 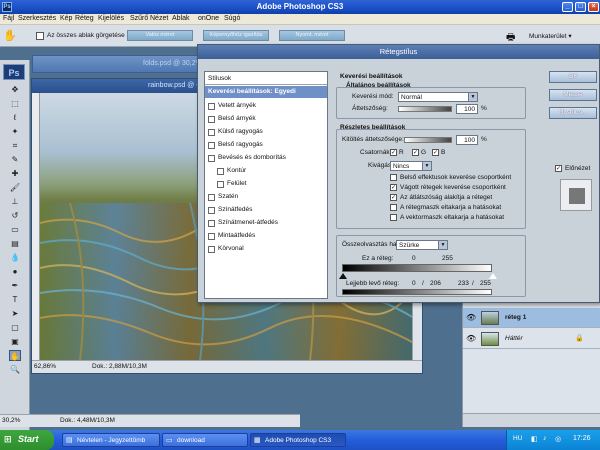 What do you see at coordinates (15, 187) in the screenshot?
I see `brush-tool-icon: 🖌` at bounding box center [15, 187].